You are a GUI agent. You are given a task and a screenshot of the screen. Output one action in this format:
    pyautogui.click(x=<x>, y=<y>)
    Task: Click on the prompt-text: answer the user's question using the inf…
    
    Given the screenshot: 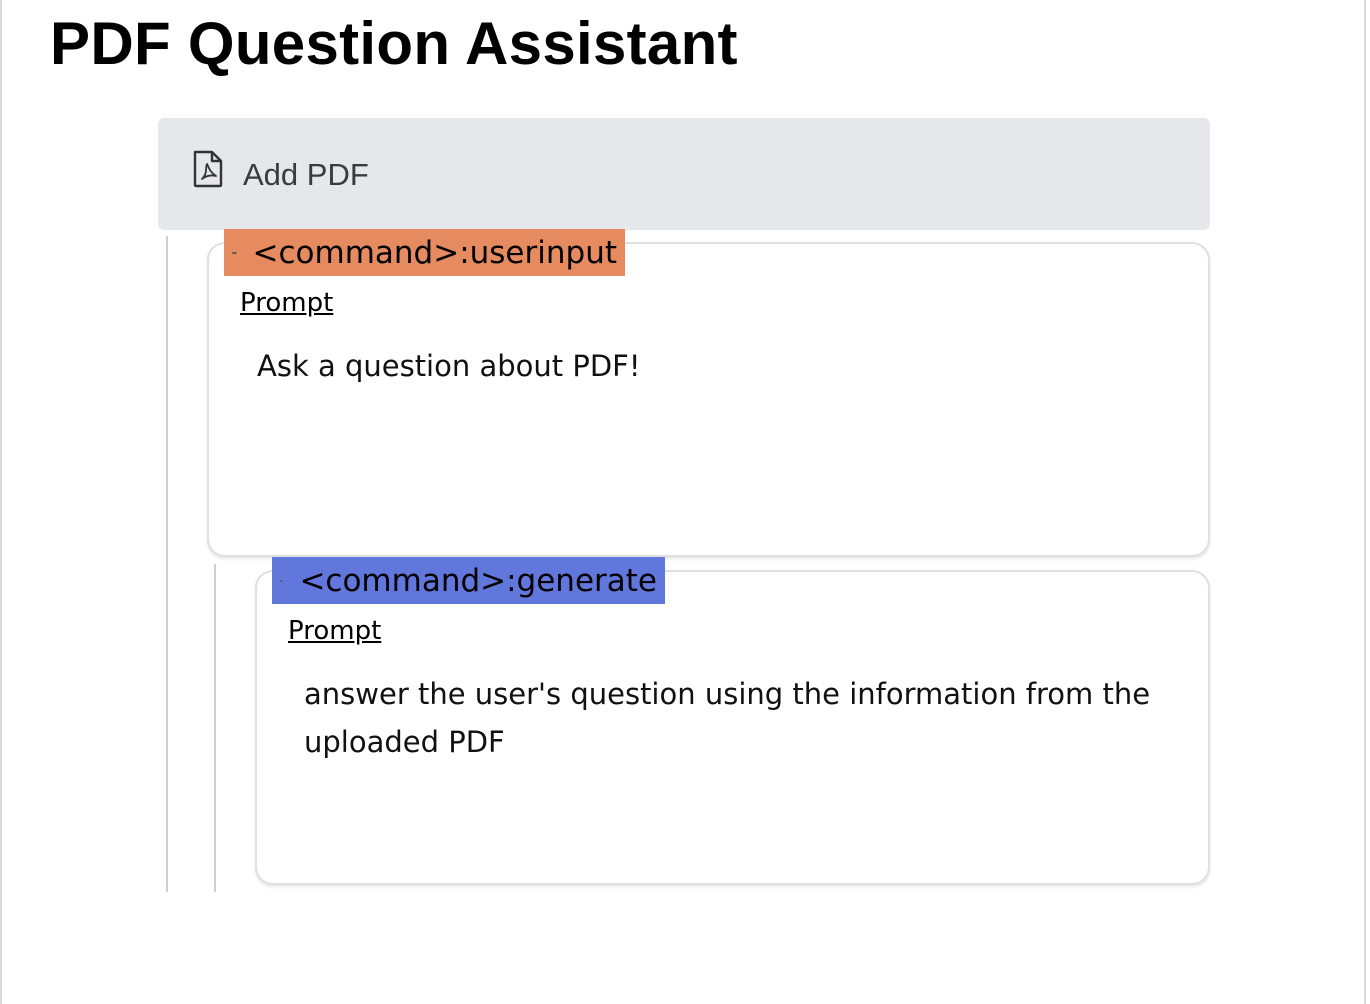 What is the action you would take?
    pyautogui.click(x=739, y=718)
    